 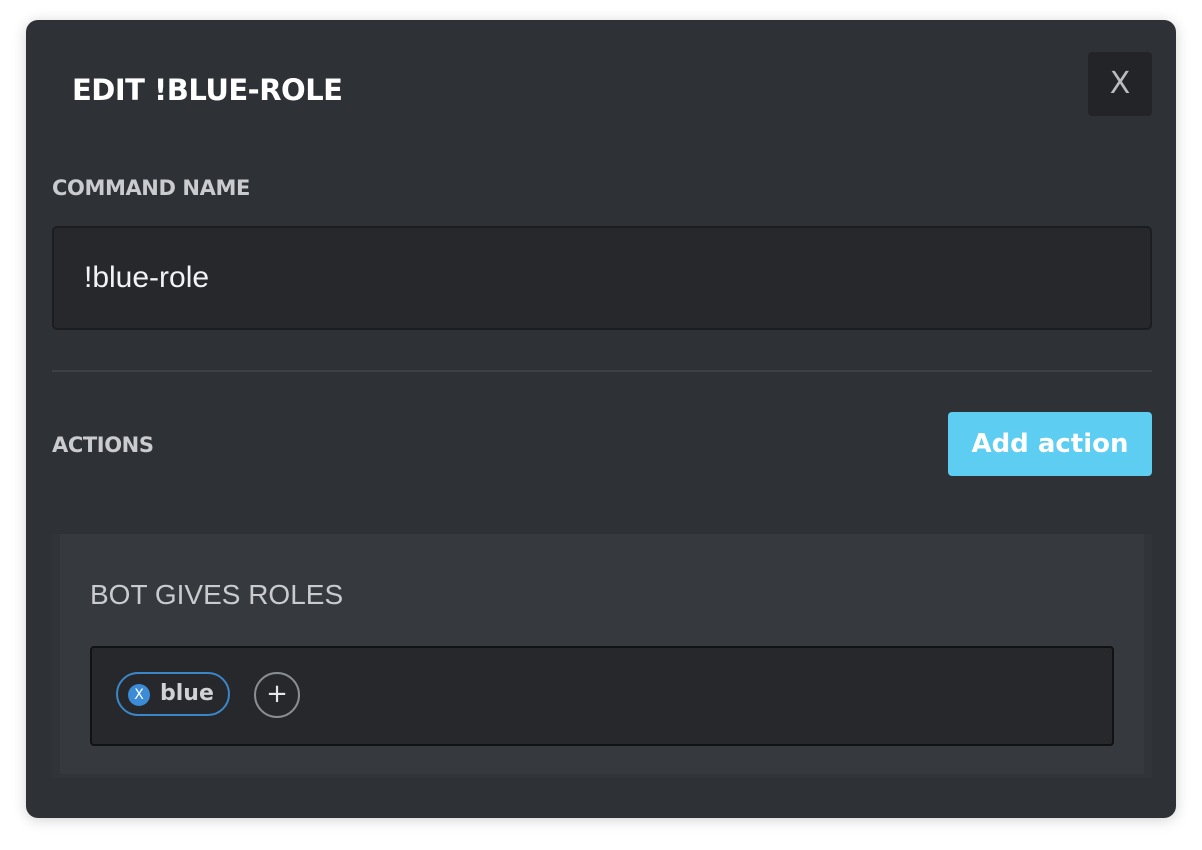 I want to click on close-button: X, so click(x=1120, y=84).